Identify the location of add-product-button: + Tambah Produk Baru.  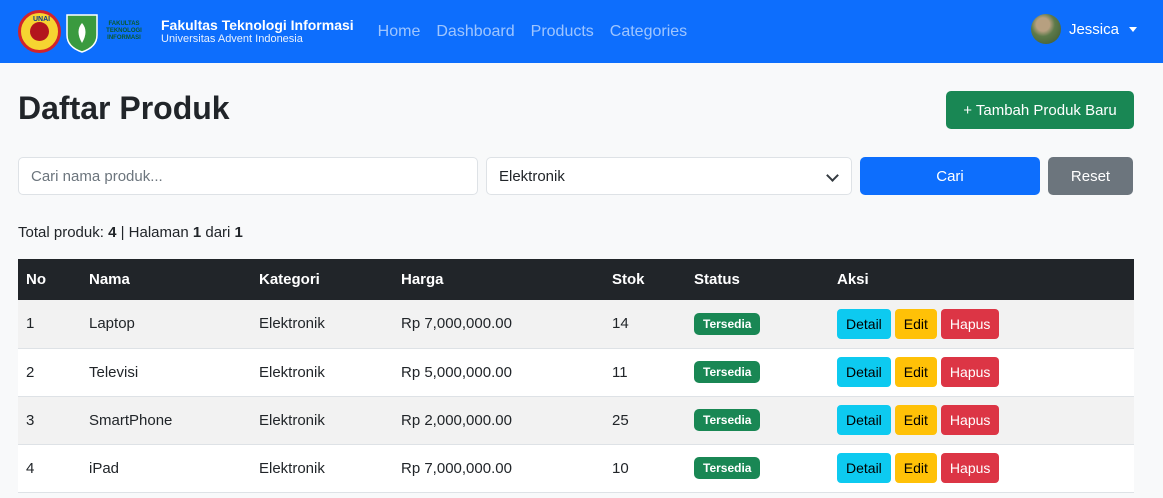
(1040, 110).